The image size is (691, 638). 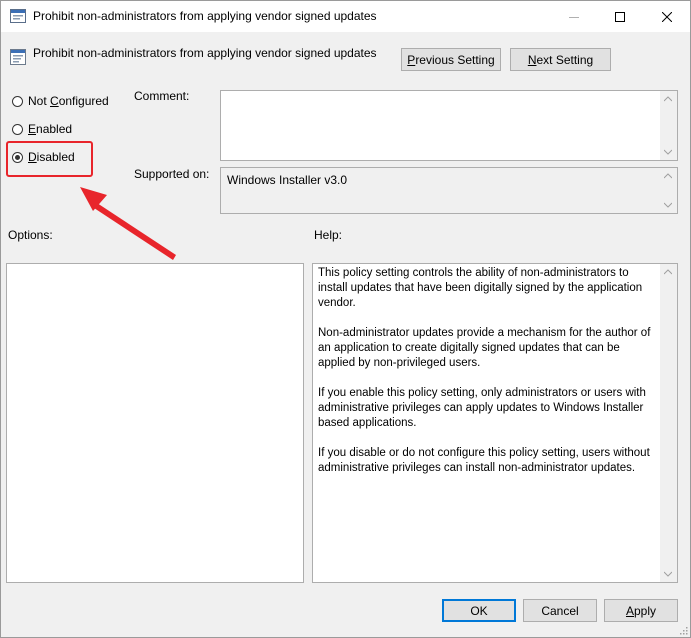 I want to click on comment-field, so click(x=449, y=125).